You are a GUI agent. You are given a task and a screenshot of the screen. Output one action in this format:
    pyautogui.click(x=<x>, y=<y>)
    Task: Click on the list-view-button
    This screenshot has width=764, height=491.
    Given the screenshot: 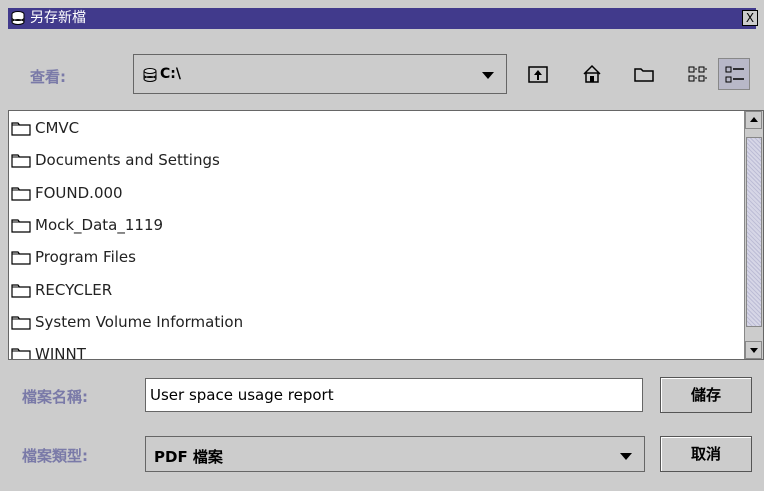 What is the action you would take?
    pyautogui.click(x=698, y=74)
    